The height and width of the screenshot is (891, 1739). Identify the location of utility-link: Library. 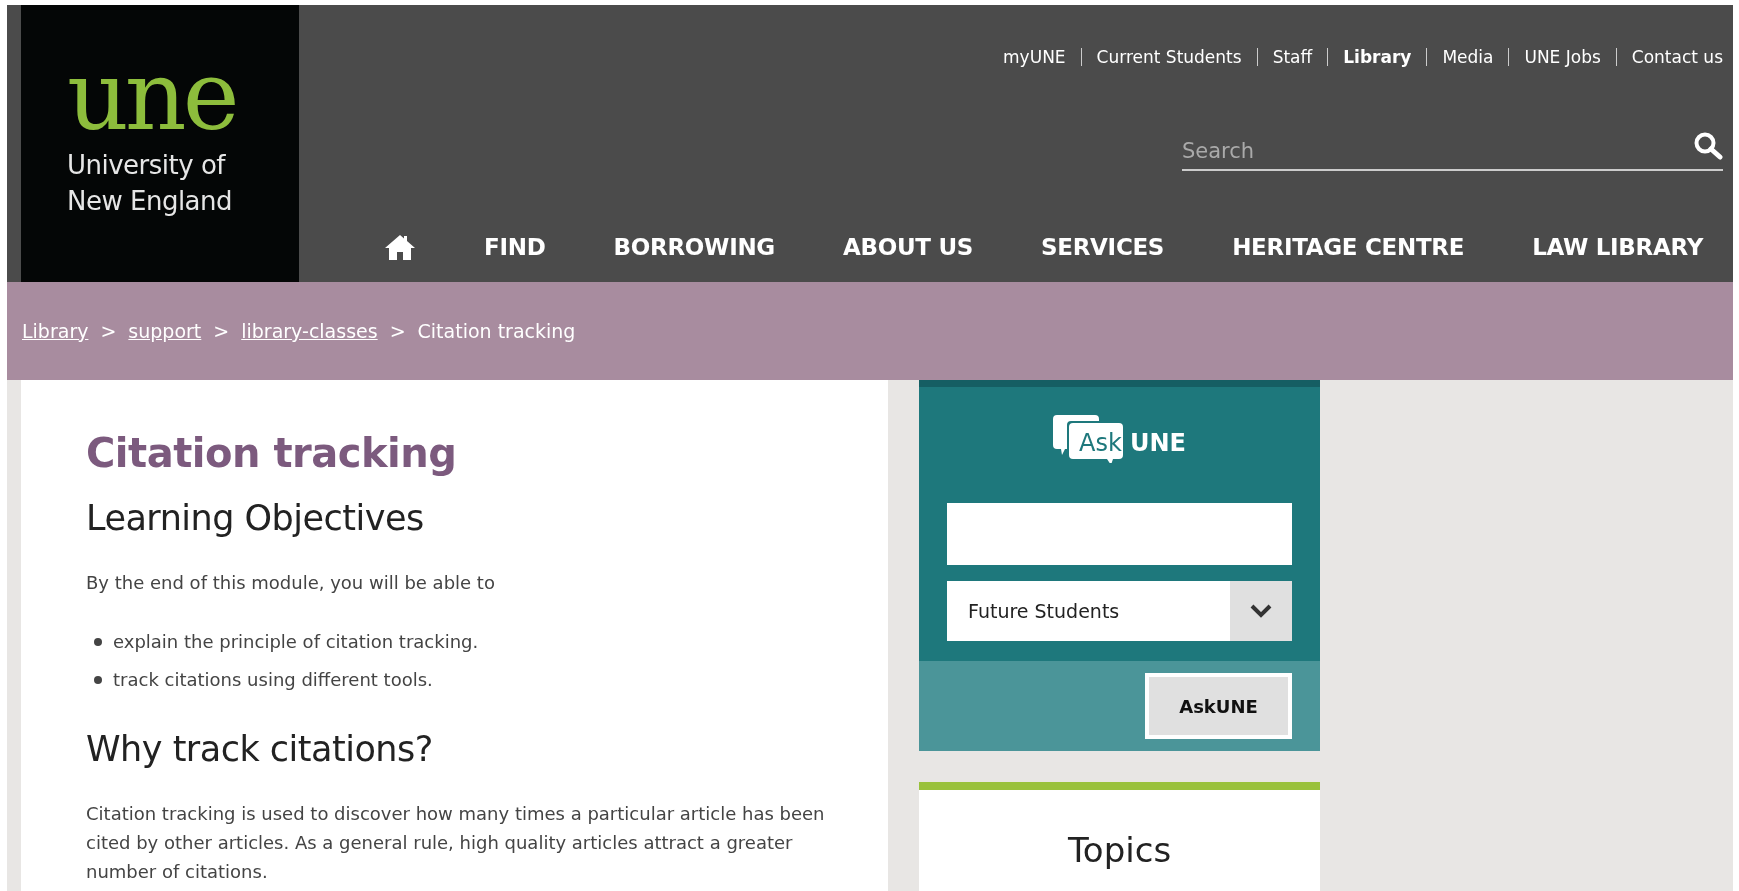
(1377, 57).